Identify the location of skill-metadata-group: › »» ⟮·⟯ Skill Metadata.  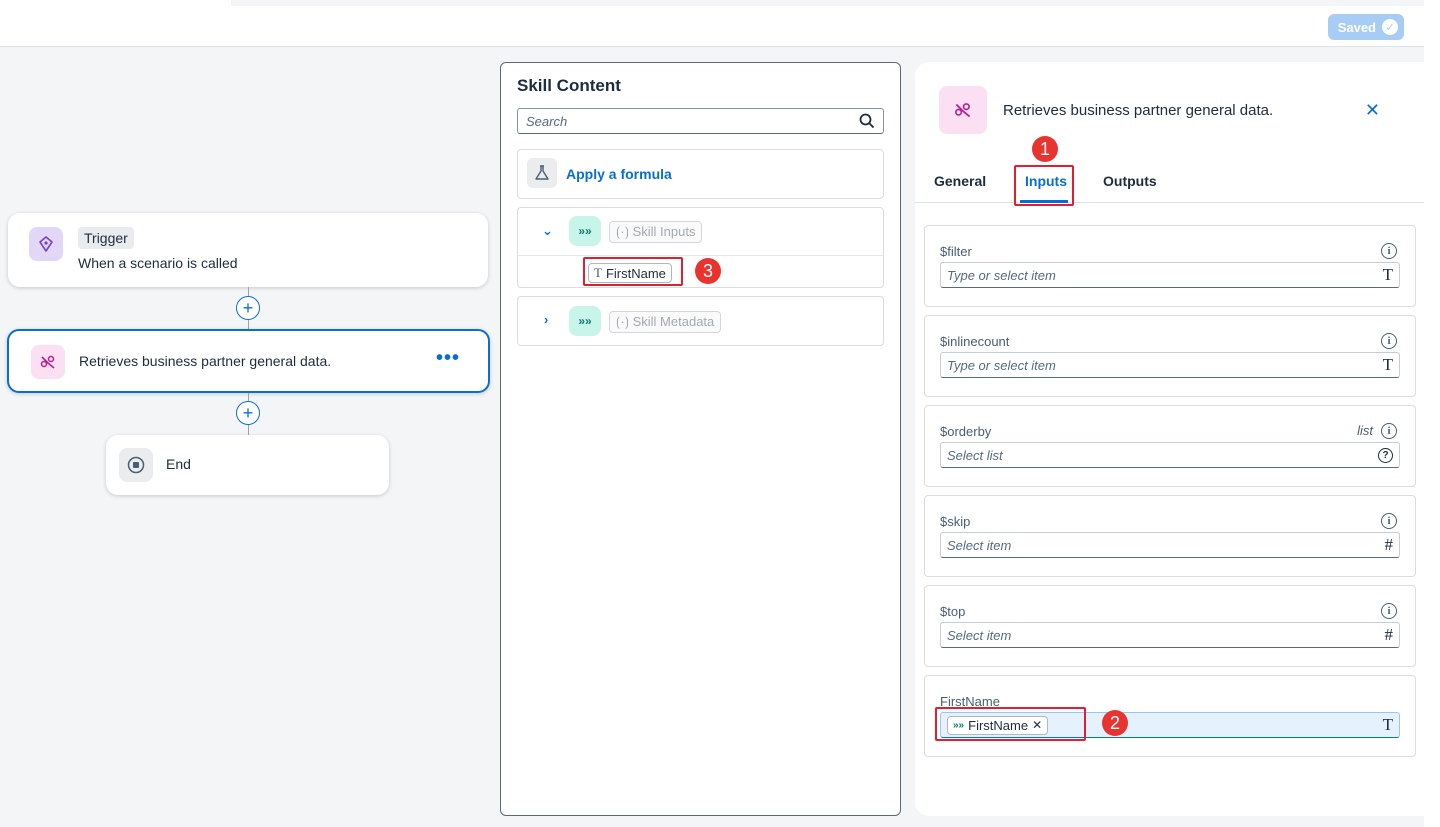
(700, 321).